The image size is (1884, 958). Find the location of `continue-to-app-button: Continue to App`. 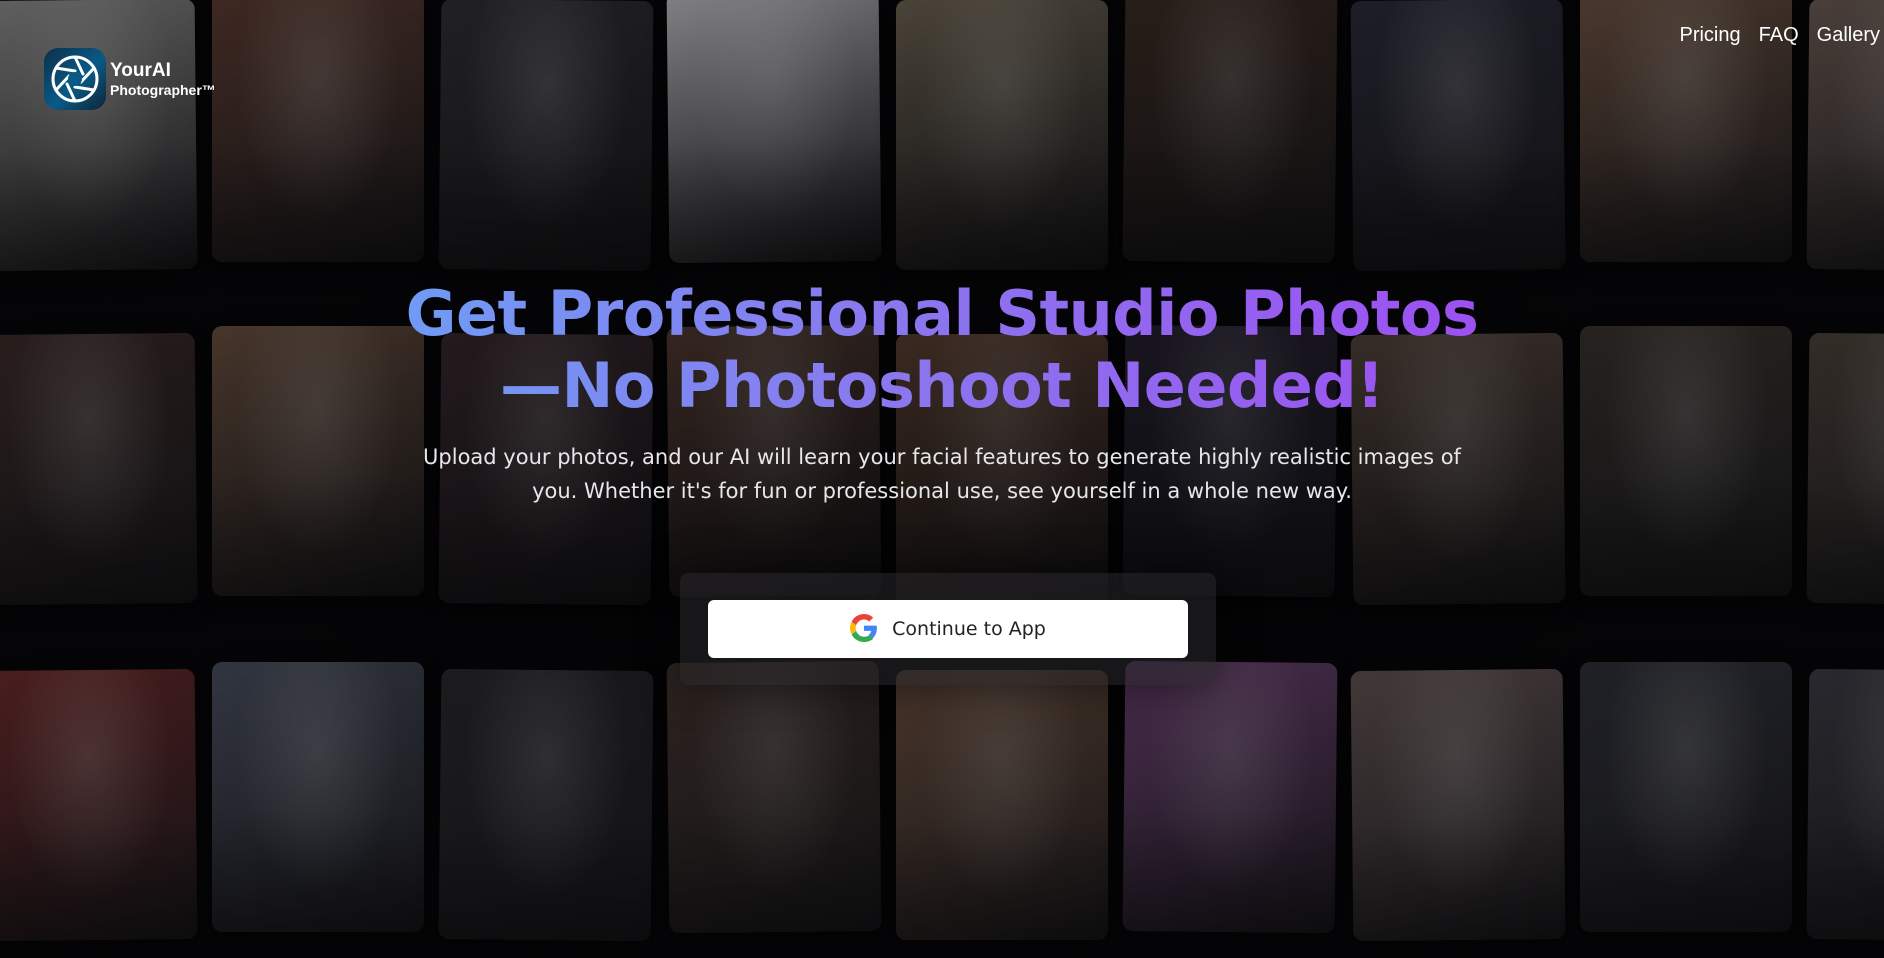

continue-to-app-button: Continue to App is located at coordinates (948, 629).